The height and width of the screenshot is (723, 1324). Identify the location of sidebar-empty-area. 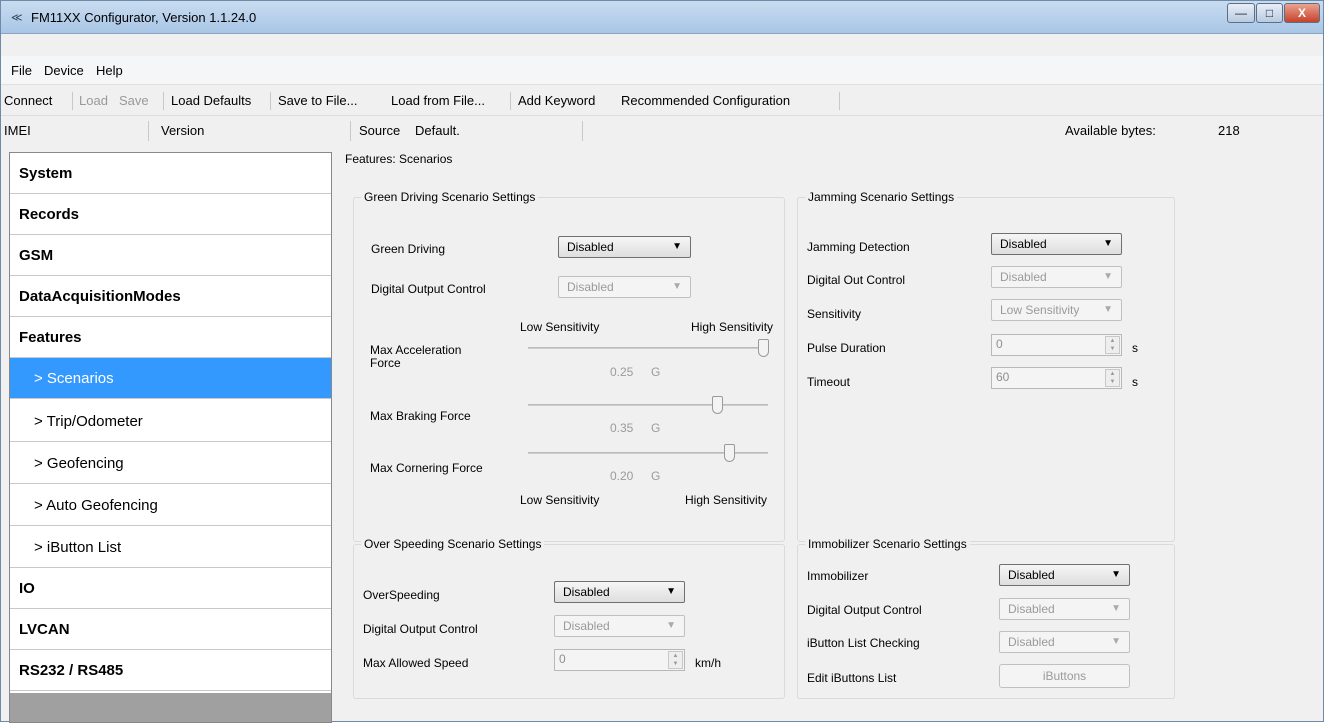
(170, 707).